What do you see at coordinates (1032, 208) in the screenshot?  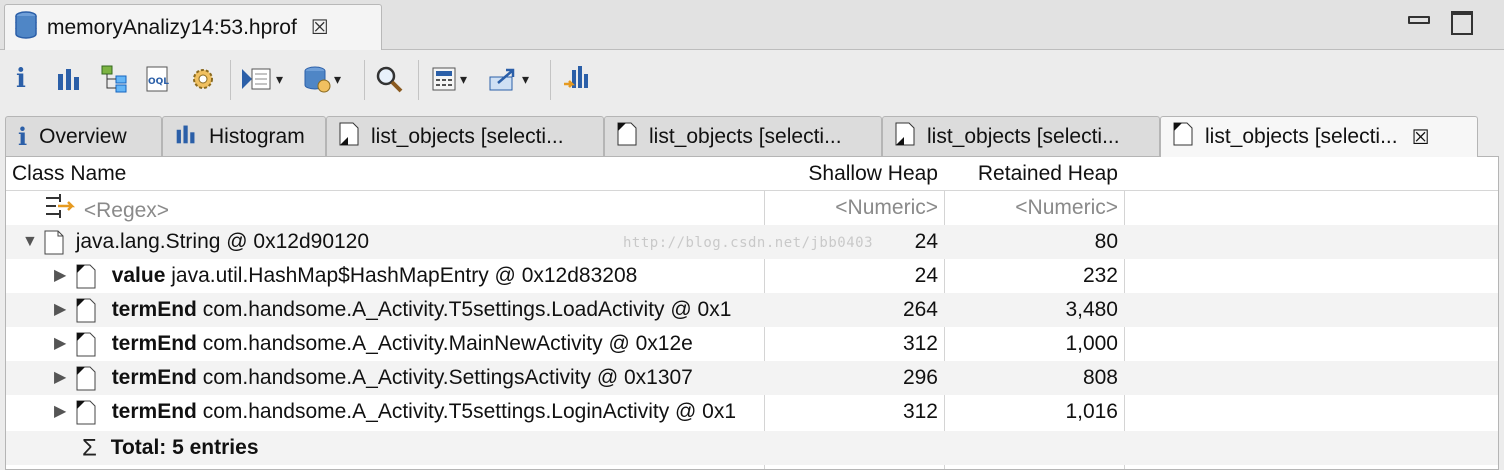 I see `retained-filter-input: <Numeric>` at bounding box center [1032, 208].